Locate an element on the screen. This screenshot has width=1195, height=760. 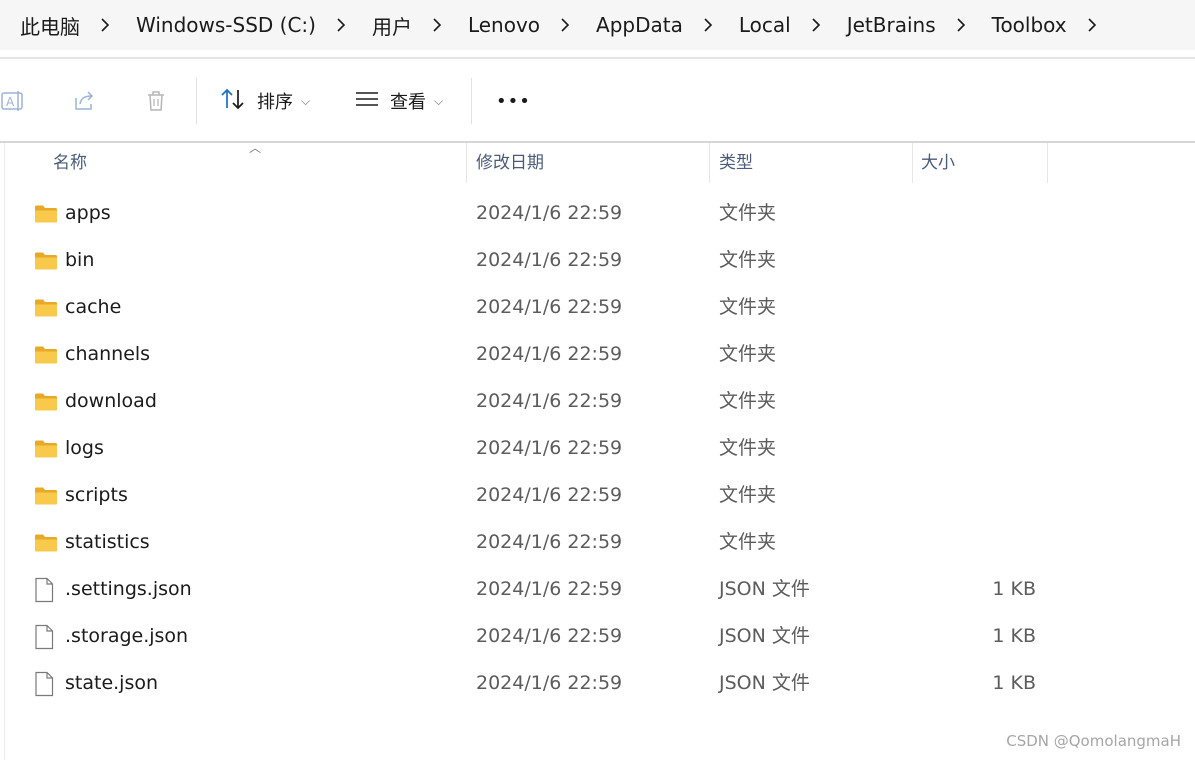
file-row: .storage.json 2024/1/6 22:59 JSON 文件 1 KB is located at coordinates (597, 636).